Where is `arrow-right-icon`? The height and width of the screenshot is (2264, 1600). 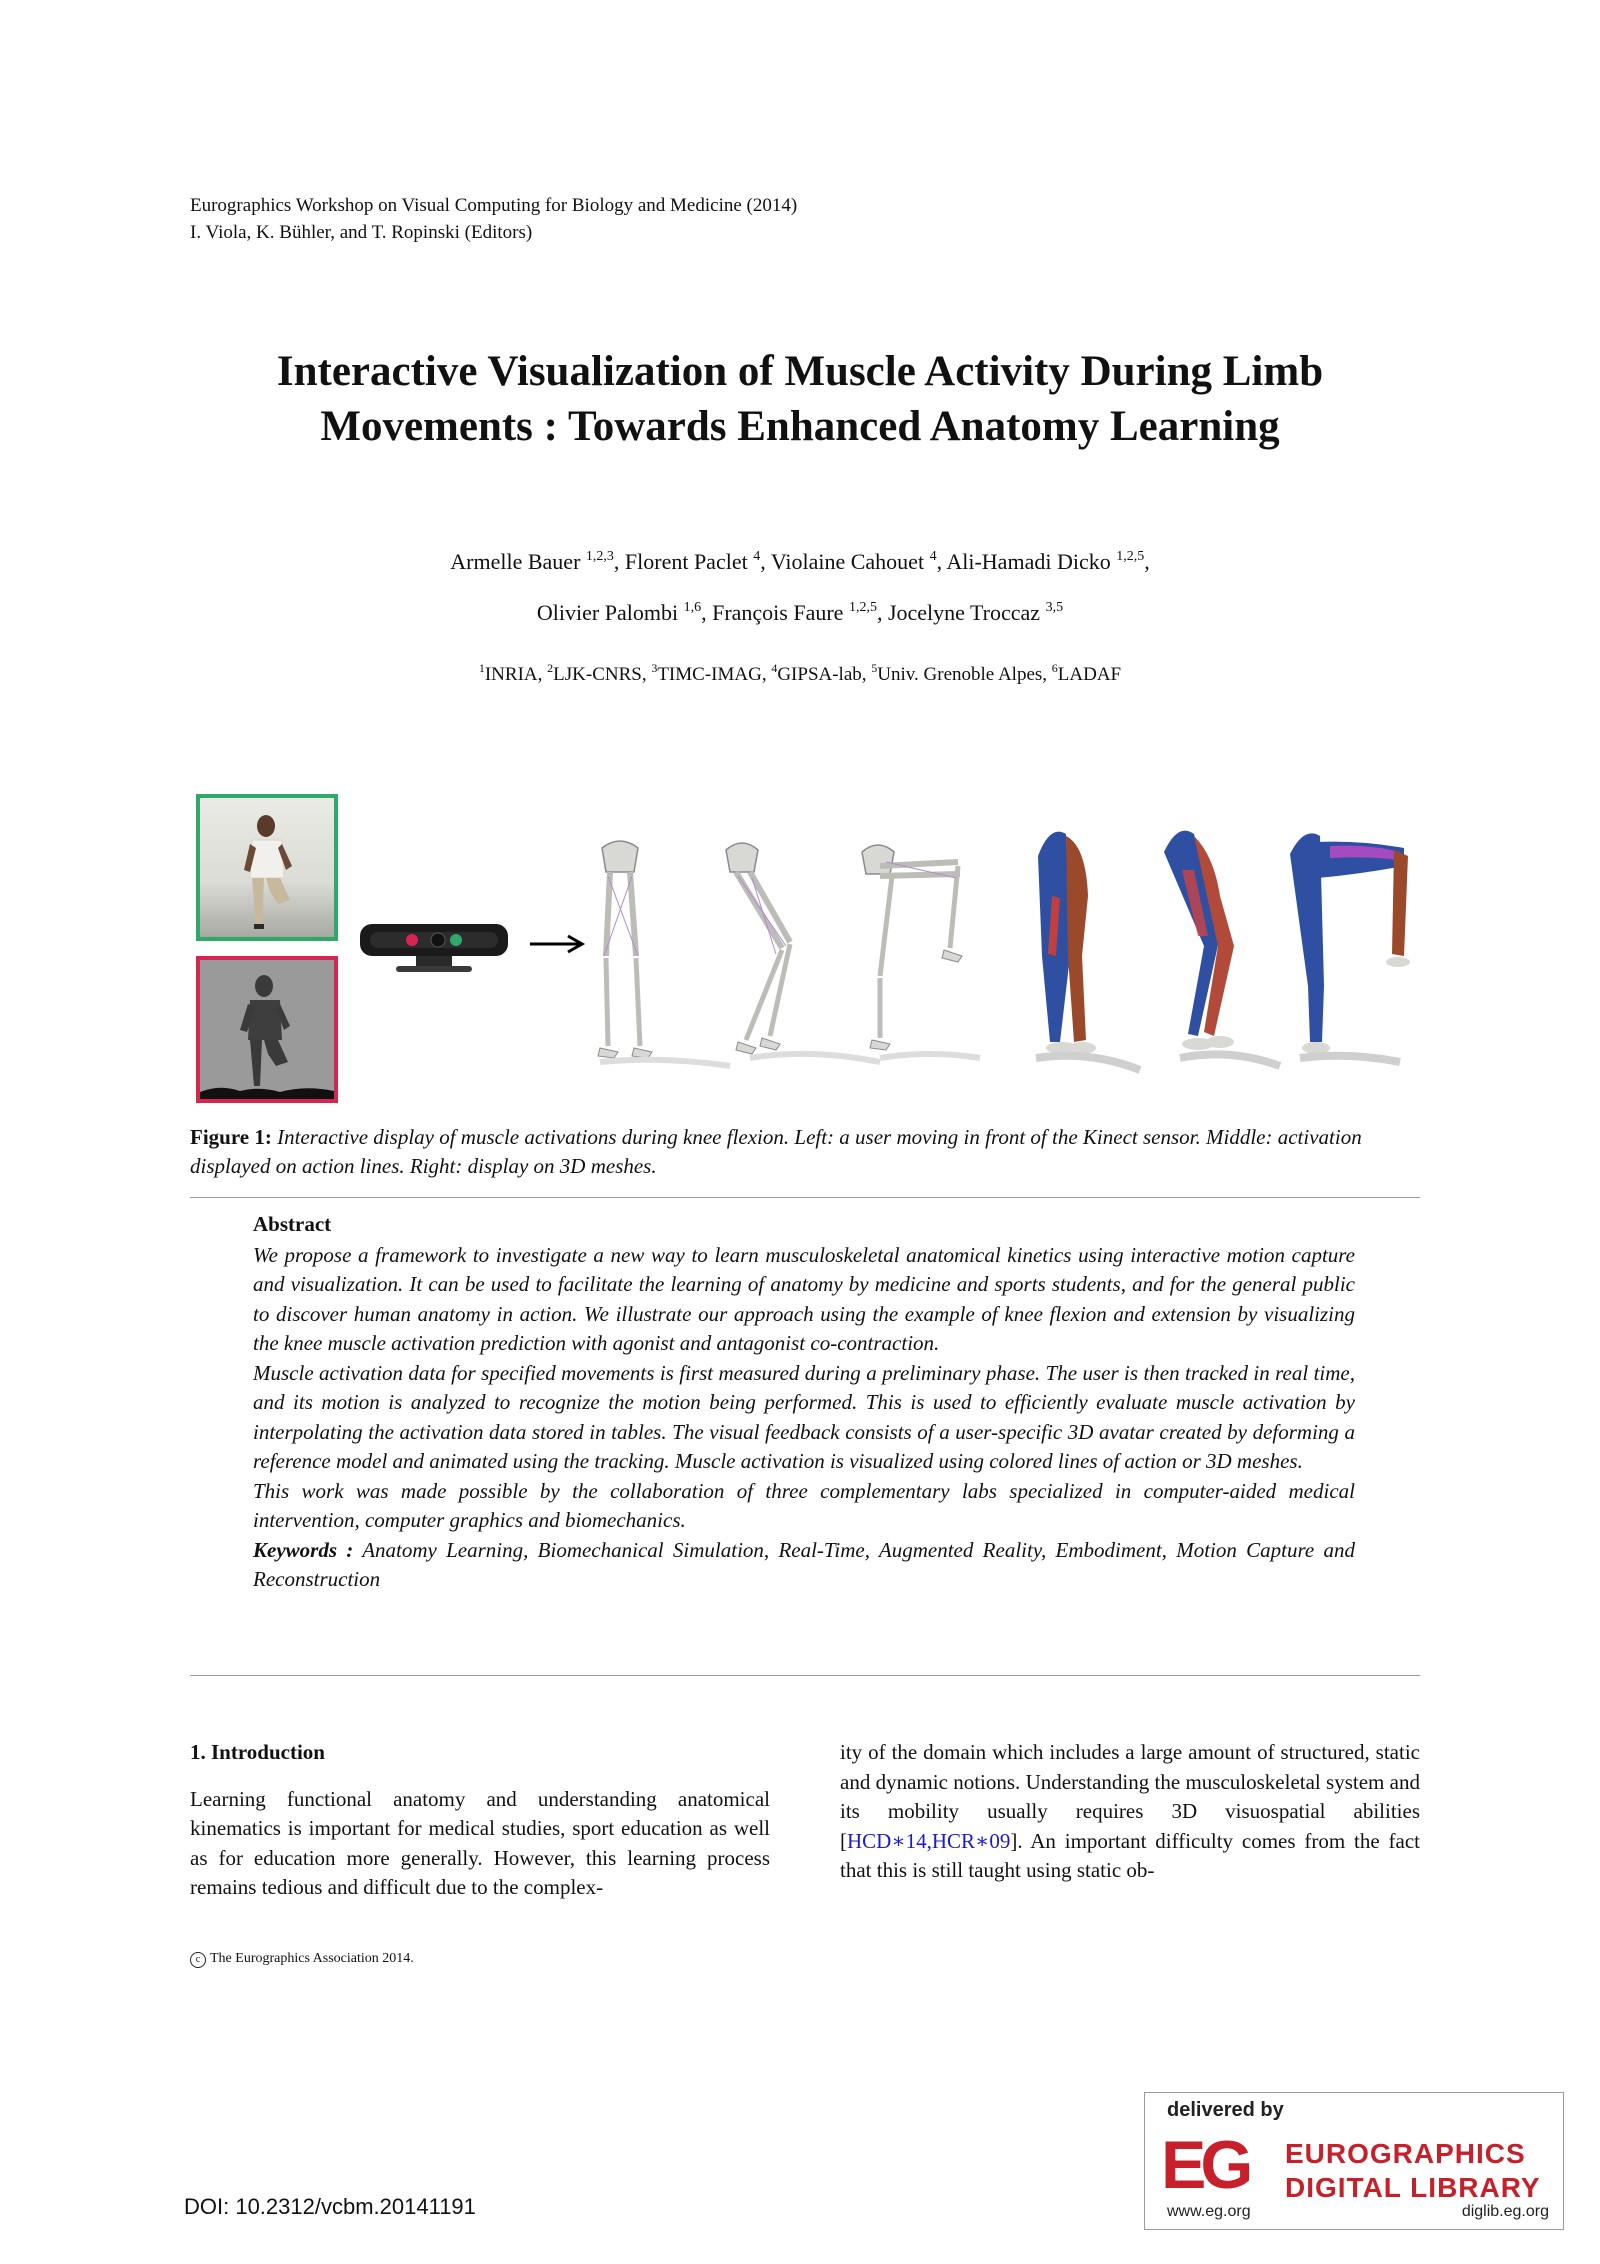
arrow-right-icon is located at coordinates (558, 944).